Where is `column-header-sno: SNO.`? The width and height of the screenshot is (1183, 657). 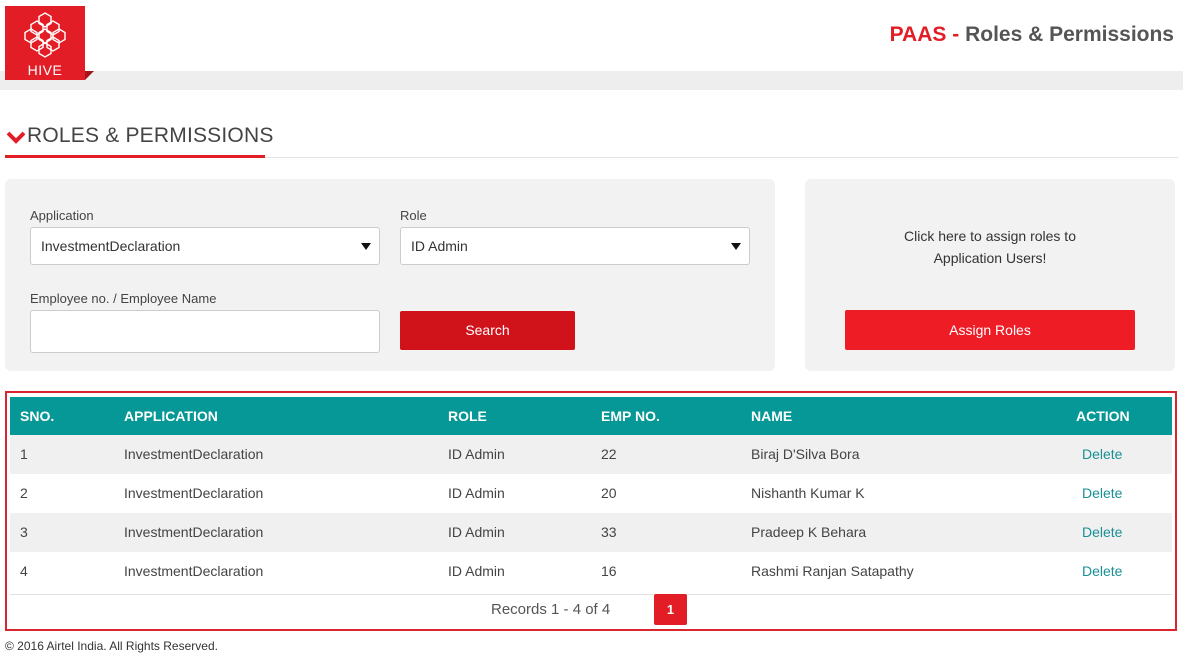 column-header-sno: SNO. is located at coordinates (37, 416).